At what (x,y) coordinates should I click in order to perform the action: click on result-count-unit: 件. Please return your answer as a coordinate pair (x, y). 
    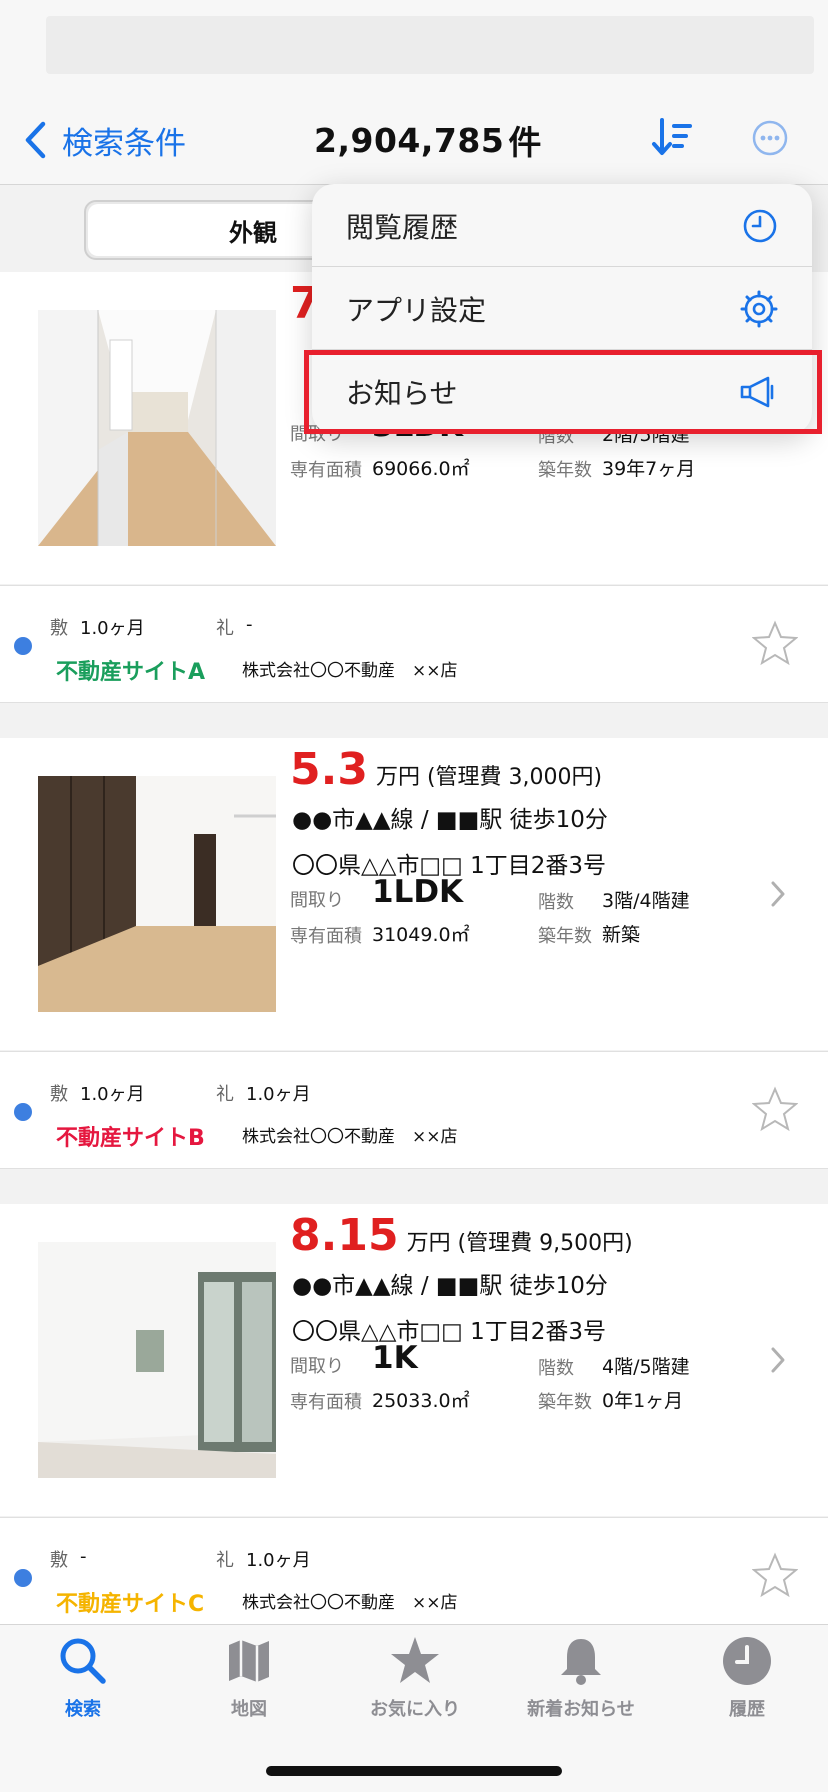
    Looking at the image, I should click on (525, 142).